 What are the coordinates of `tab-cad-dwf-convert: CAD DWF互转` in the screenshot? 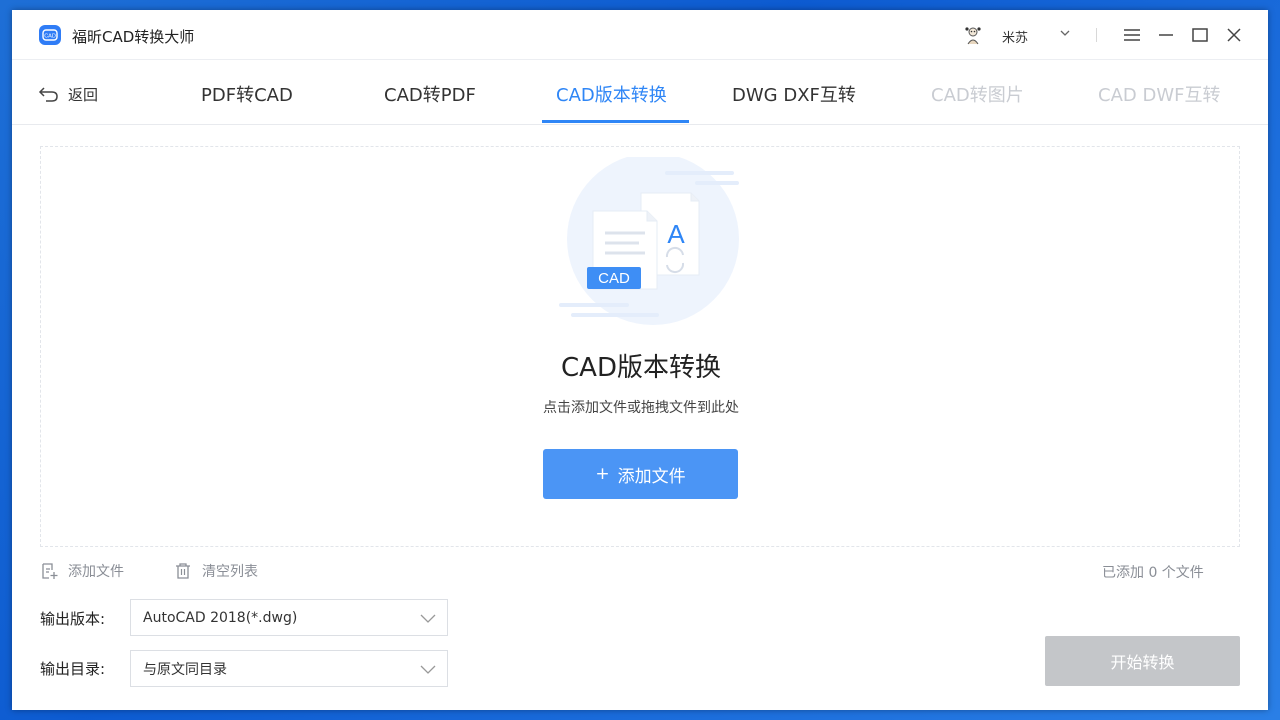 It's located at (1159, 94).